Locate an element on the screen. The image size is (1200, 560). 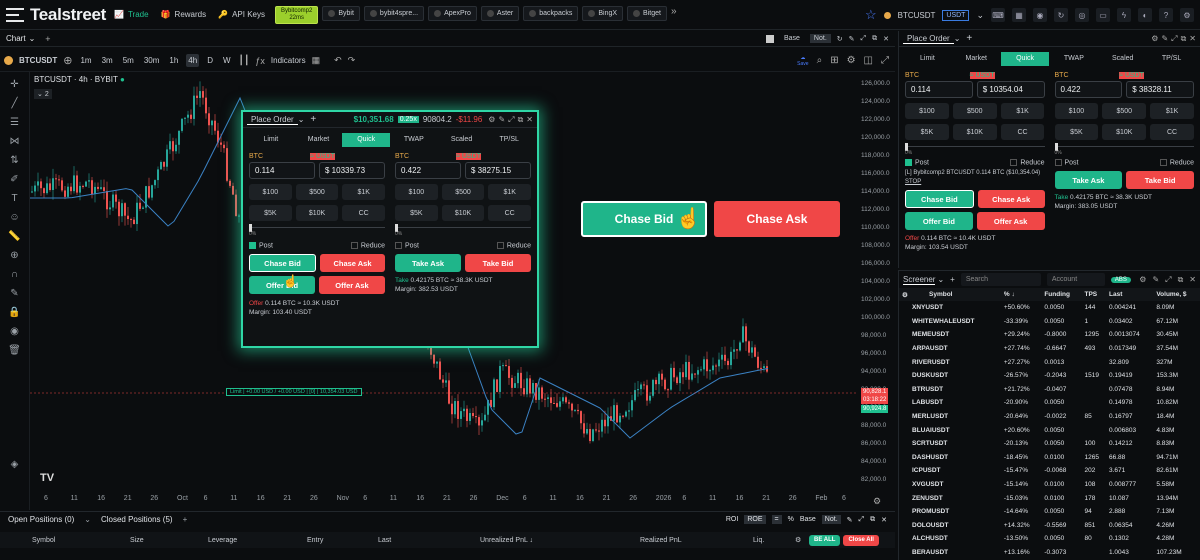
trendline-icon: ╱ is located at coordinates (15, 103).